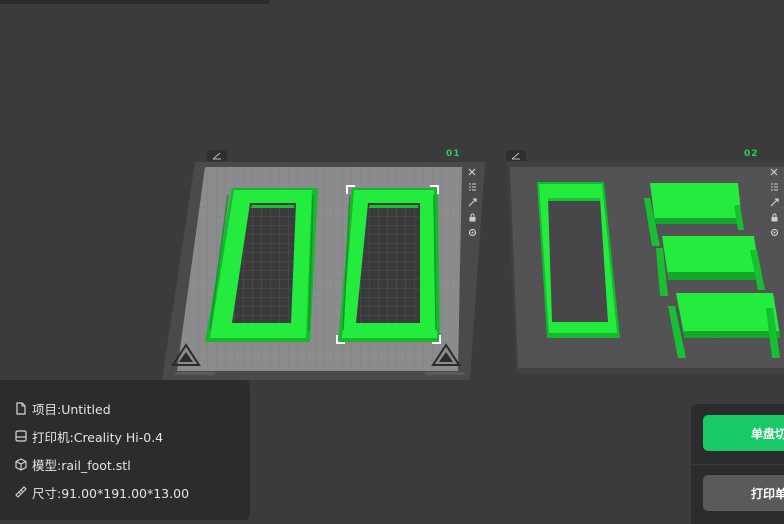 Image resolution: width=784 pixels, height=524 pixels. I want to click on plate-02-label: 02, so click(751, 154).